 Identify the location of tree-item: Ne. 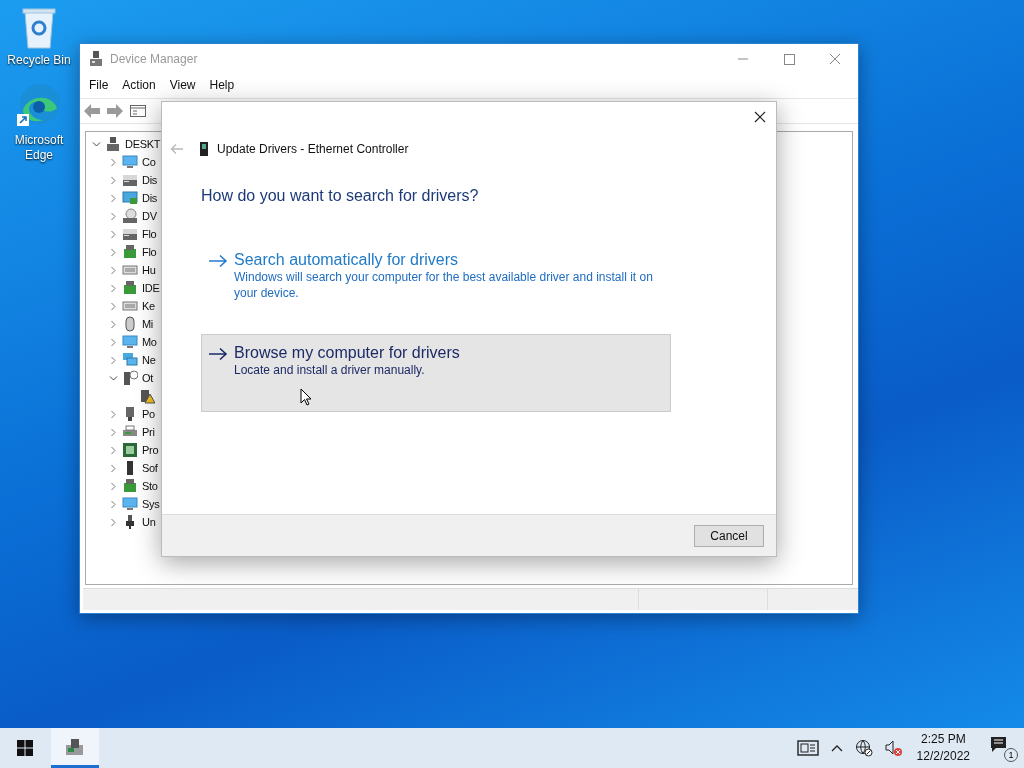
(149, 360).